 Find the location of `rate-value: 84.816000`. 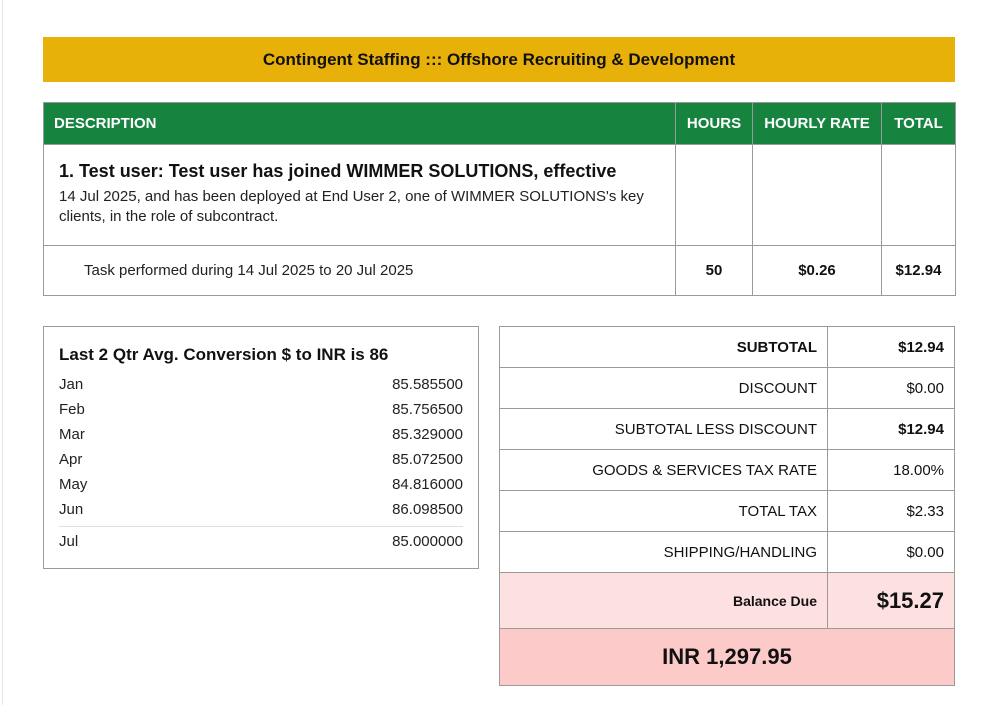

rate-value: 84.816000 is located at coordinates (427, 484).